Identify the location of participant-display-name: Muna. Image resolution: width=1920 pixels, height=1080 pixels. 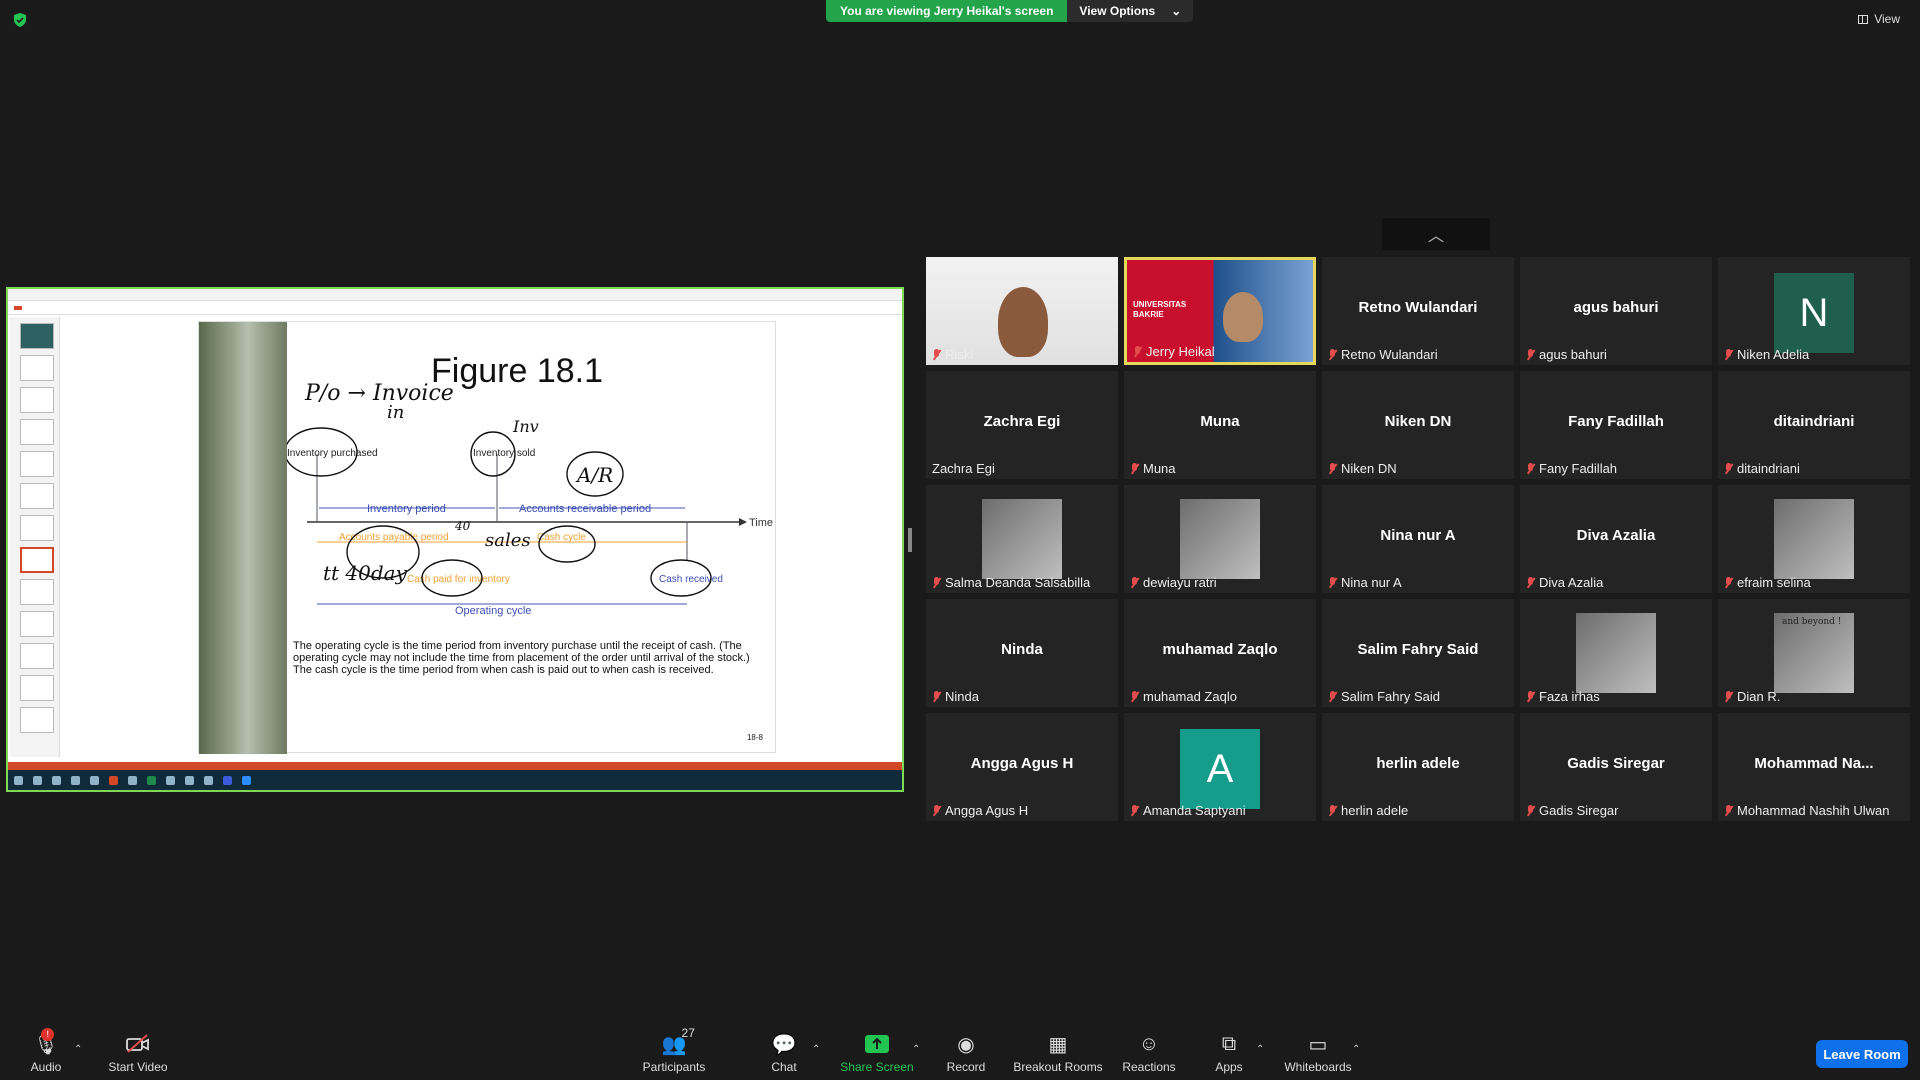
(1220, 421).